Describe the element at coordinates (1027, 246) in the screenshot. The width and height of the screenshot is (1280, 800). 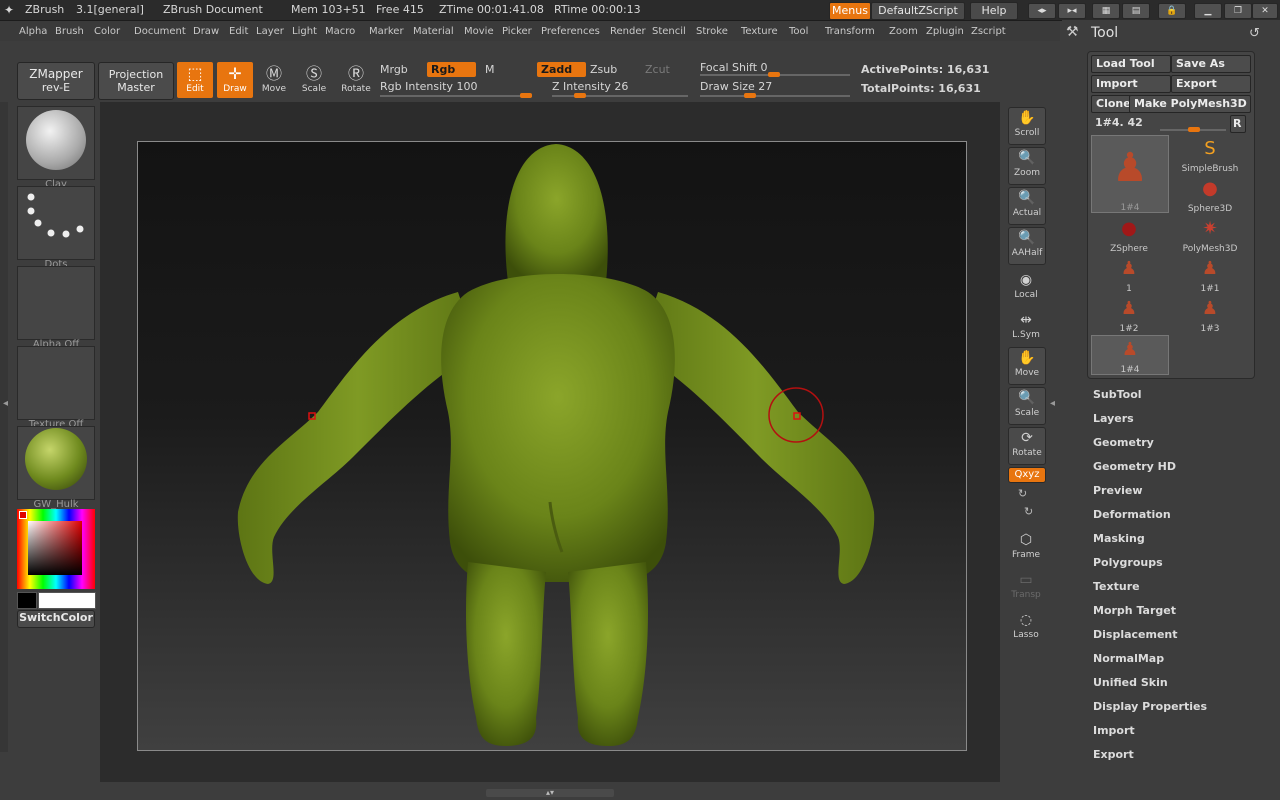
I see `aahalf-button: 🔍 AAHalf` at that location.